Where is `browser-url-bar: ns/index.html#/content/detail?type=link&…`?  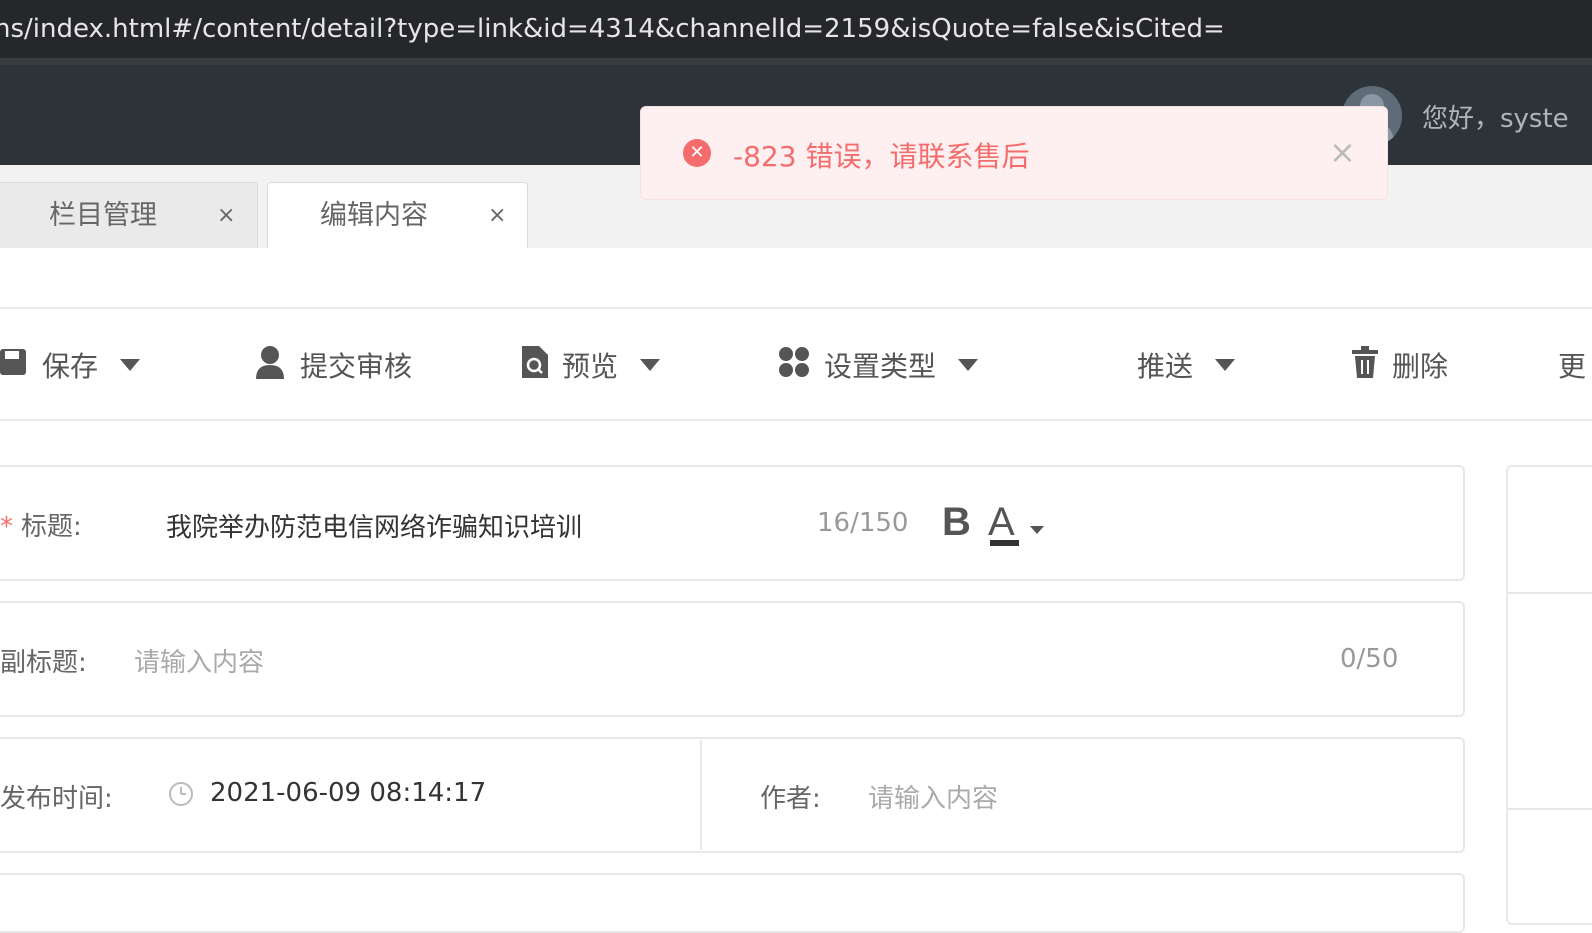 browser-url-bar: ns/index.html#/content/detail?type=link&… is located at coordinates (796, 29).